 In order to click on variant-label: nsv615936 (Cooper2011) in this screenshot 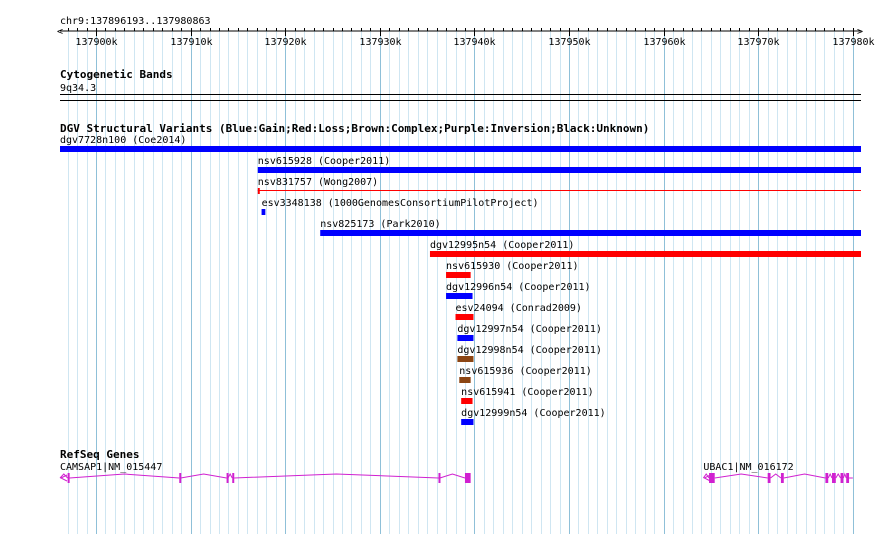, I will do `click(525, 371)`.